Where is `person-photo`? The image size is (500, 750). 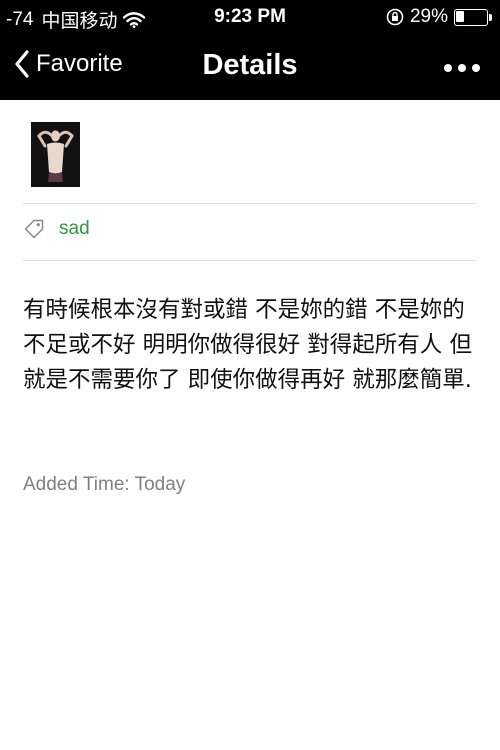 person-photo is located at coordinates (55, 154).